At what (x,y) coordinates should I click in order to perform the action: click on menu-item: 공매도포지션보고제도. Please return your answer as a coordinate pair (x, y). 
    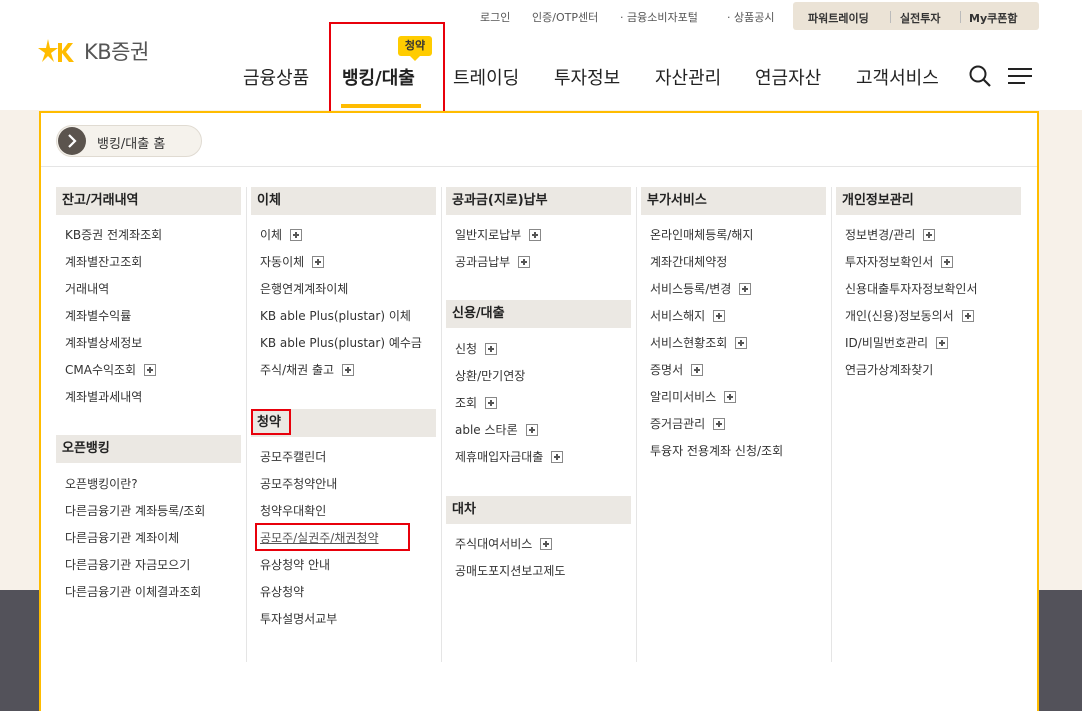
    Looking at the image, I should click on (510, 570).